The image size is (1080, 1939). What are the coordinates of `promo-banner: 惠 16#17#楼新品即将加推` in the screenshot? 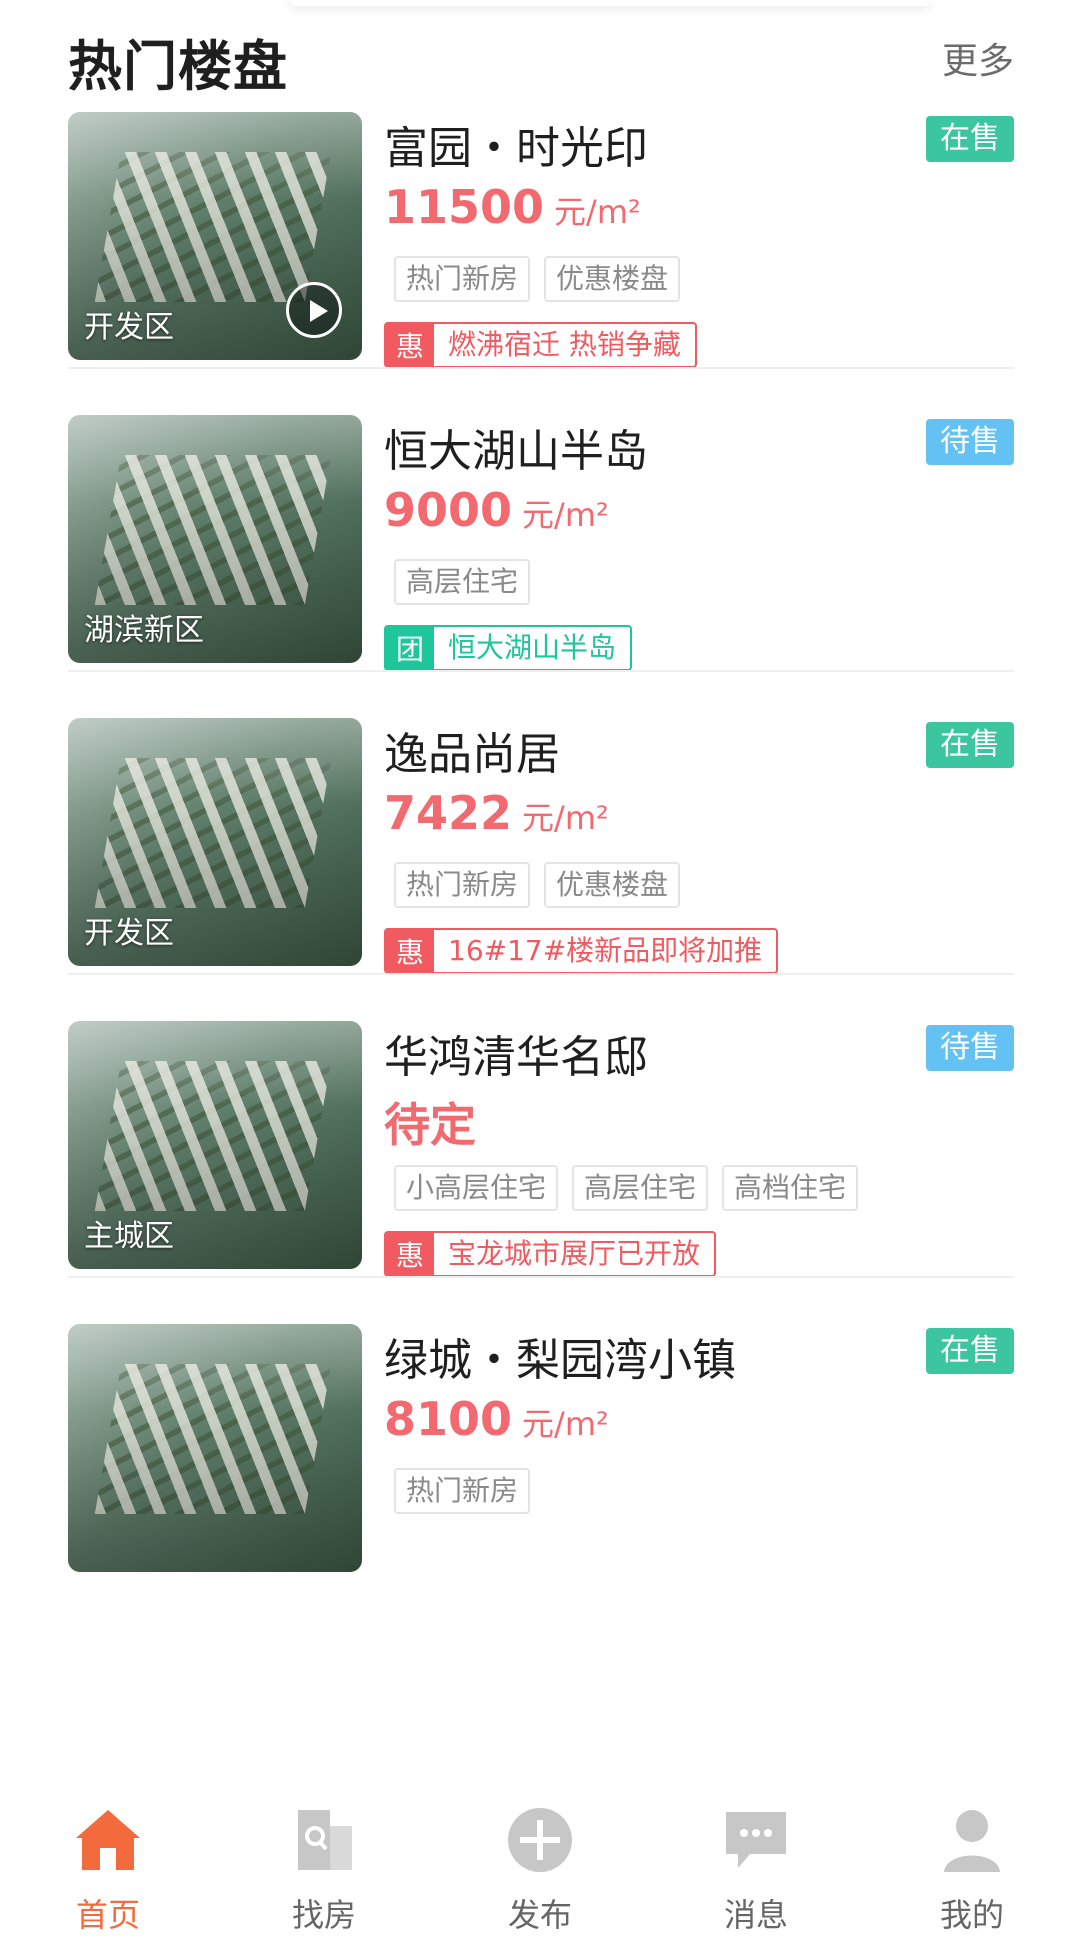 It's located at (581, 951).